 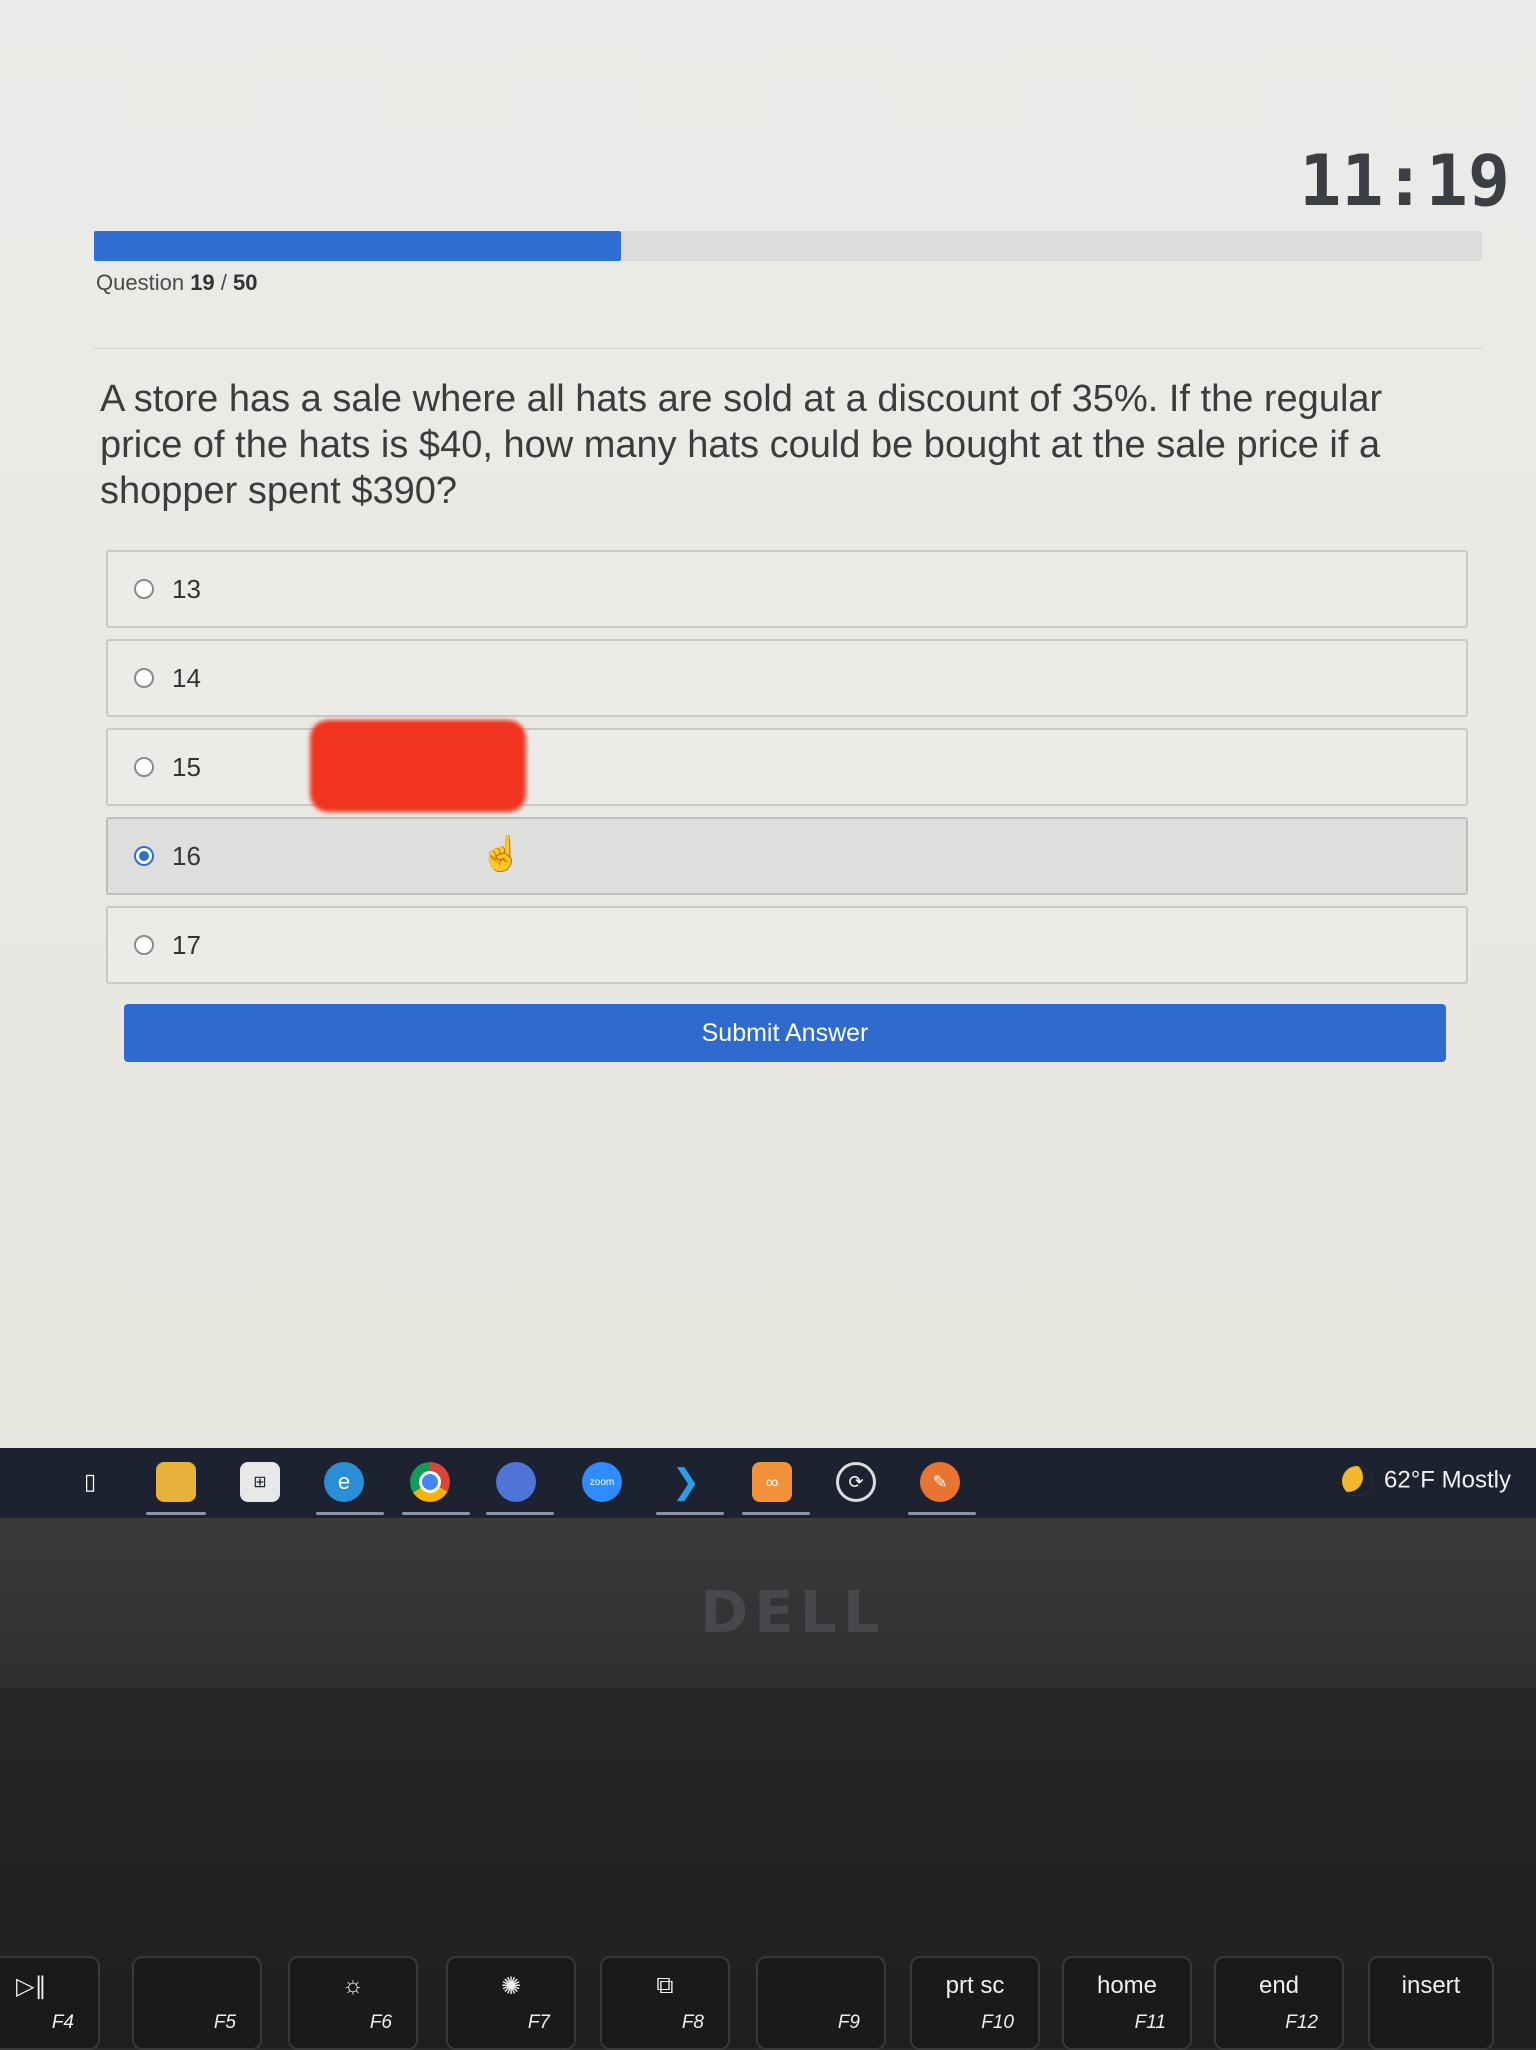 I want to click on key-fn-label: F12, so click(x=1301, y=2022).